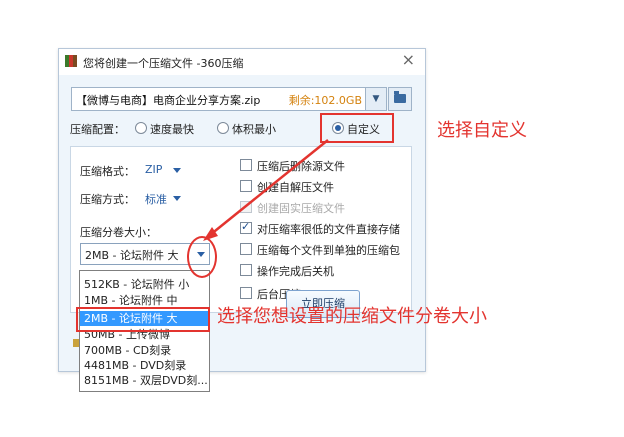  What do you see at coordinates (266, 190) in the screenshot?
I see `annotation-arrow` at bounding box center [266, 190].